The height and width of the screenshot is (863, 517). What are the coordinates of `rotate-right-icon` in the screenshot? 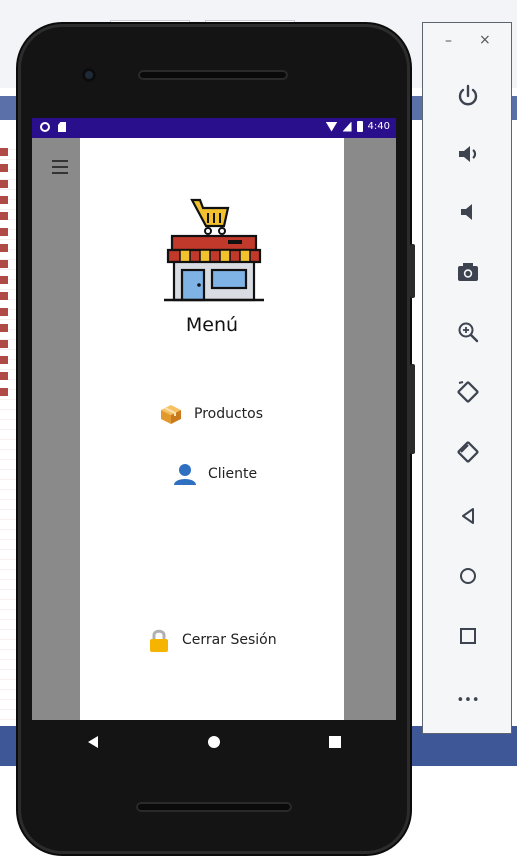 It's located at (468, 452).